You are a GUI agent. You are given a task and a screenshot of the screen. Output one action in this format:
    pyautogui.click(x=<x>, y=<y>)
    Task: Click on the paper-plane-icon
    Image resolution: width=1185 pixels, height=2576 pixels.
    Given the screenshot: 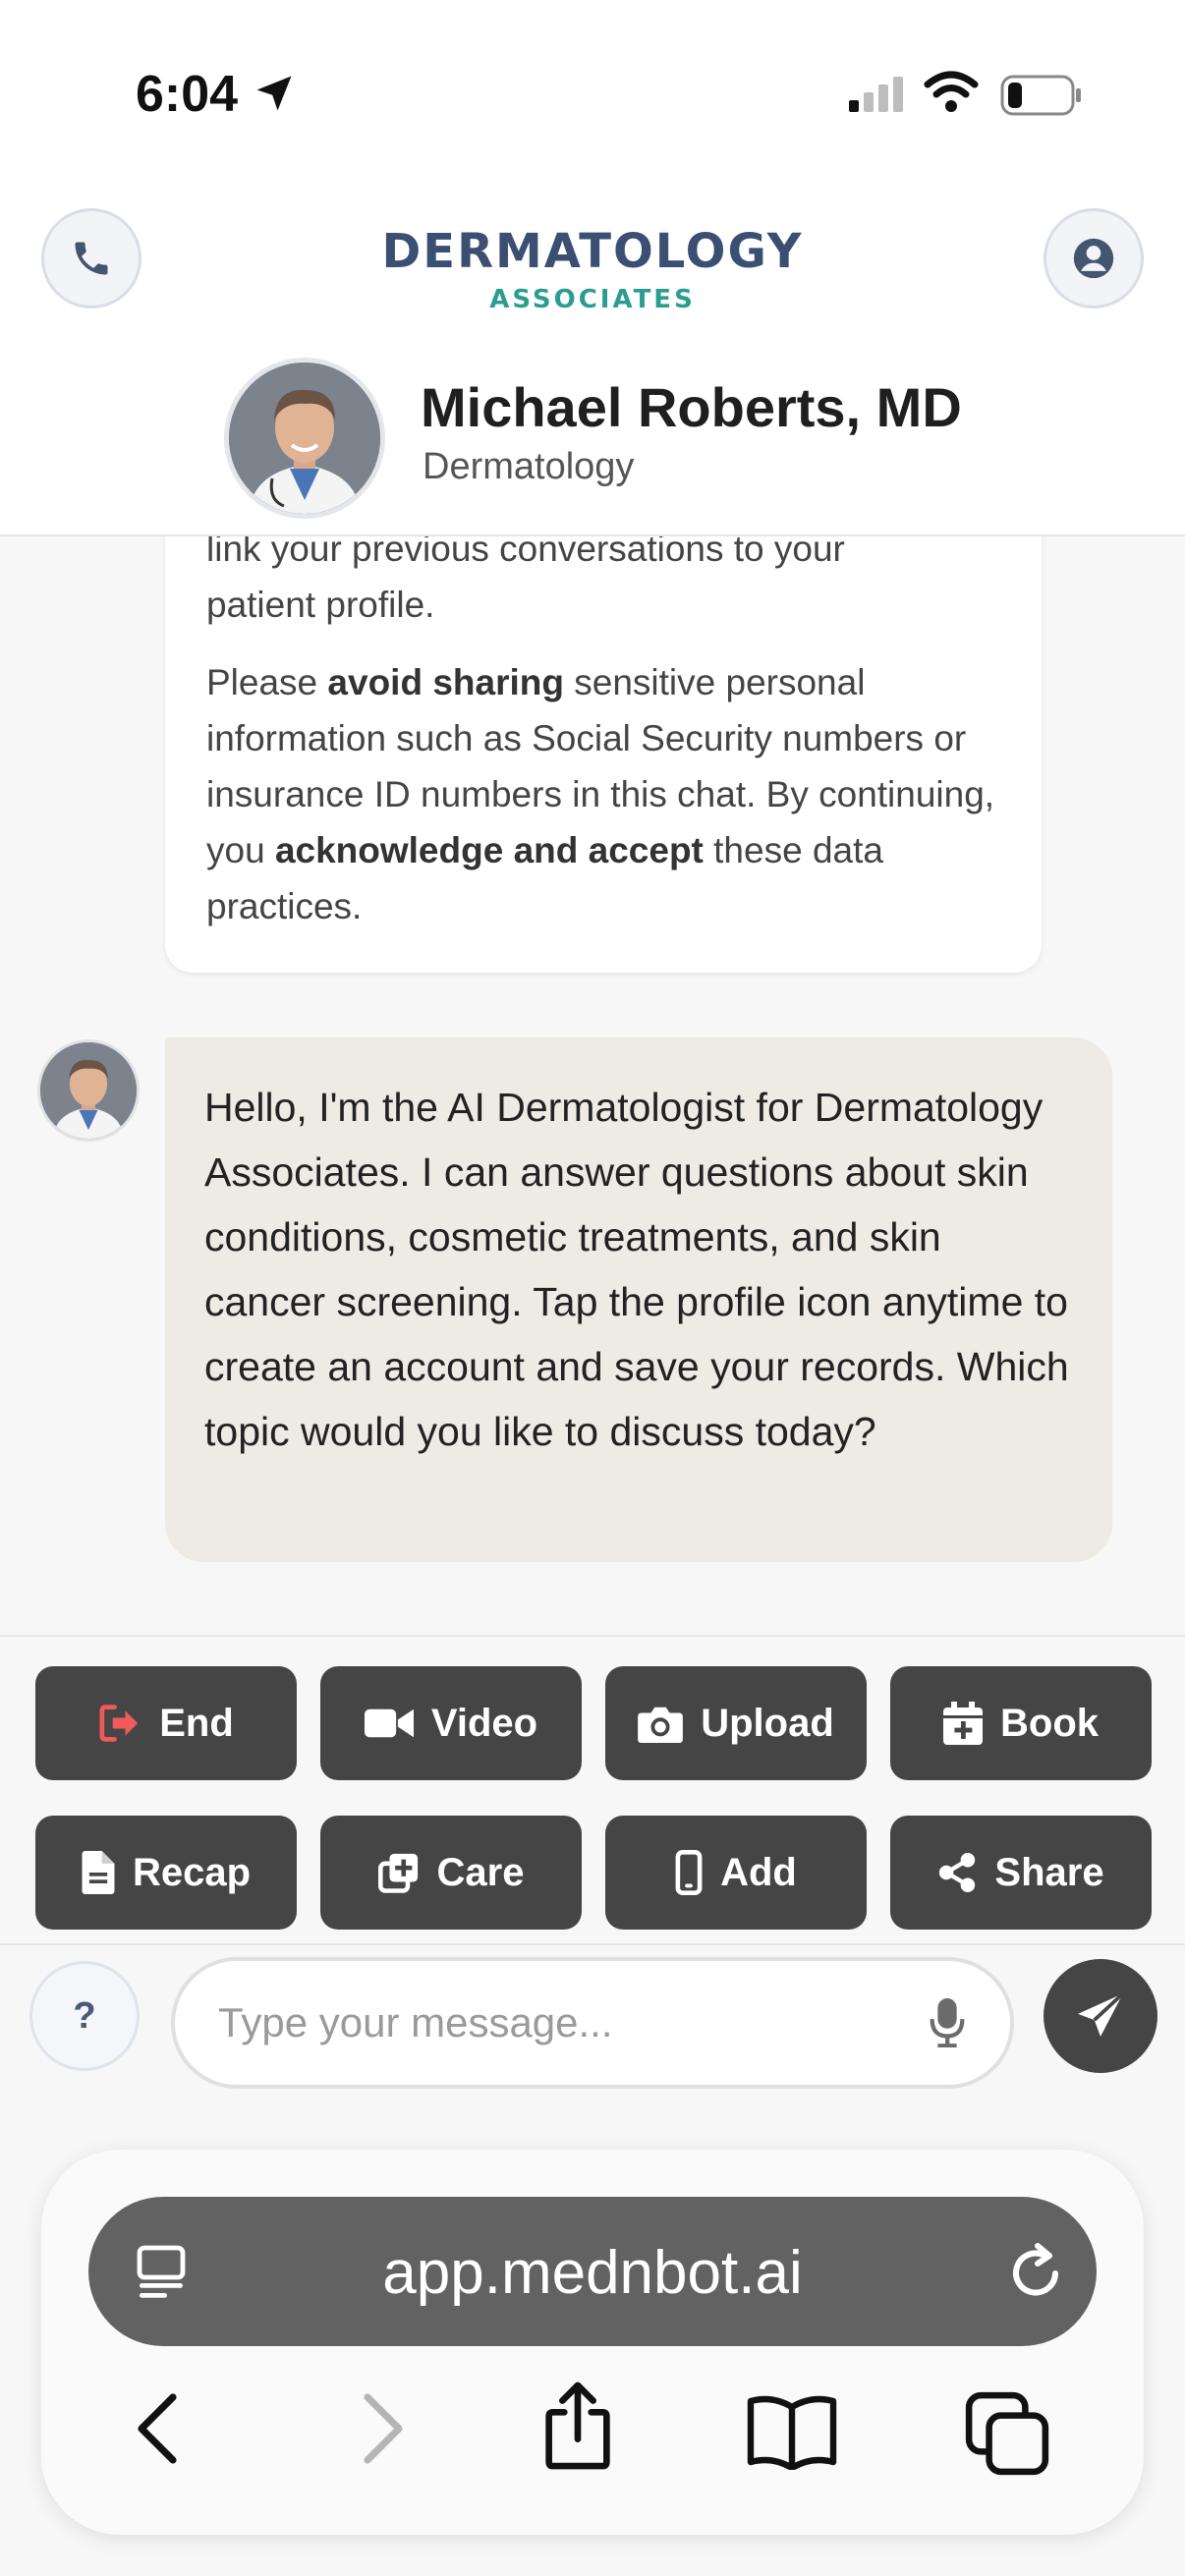 What is the action you would take?
    pyautogui.click(x=1102, y=2014)
    